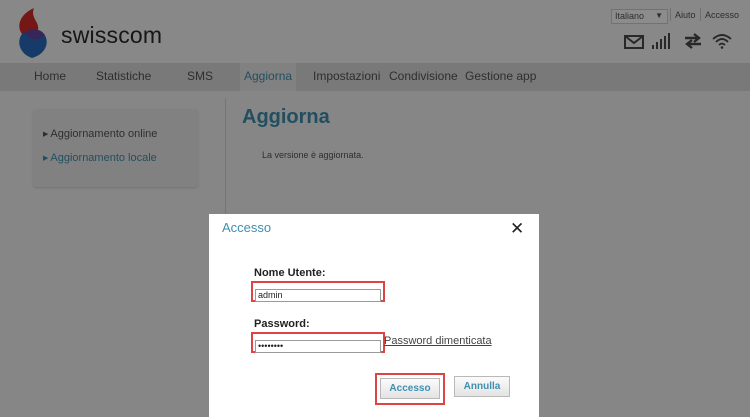  I want to click on password-field-highlight, so click(318, 342).